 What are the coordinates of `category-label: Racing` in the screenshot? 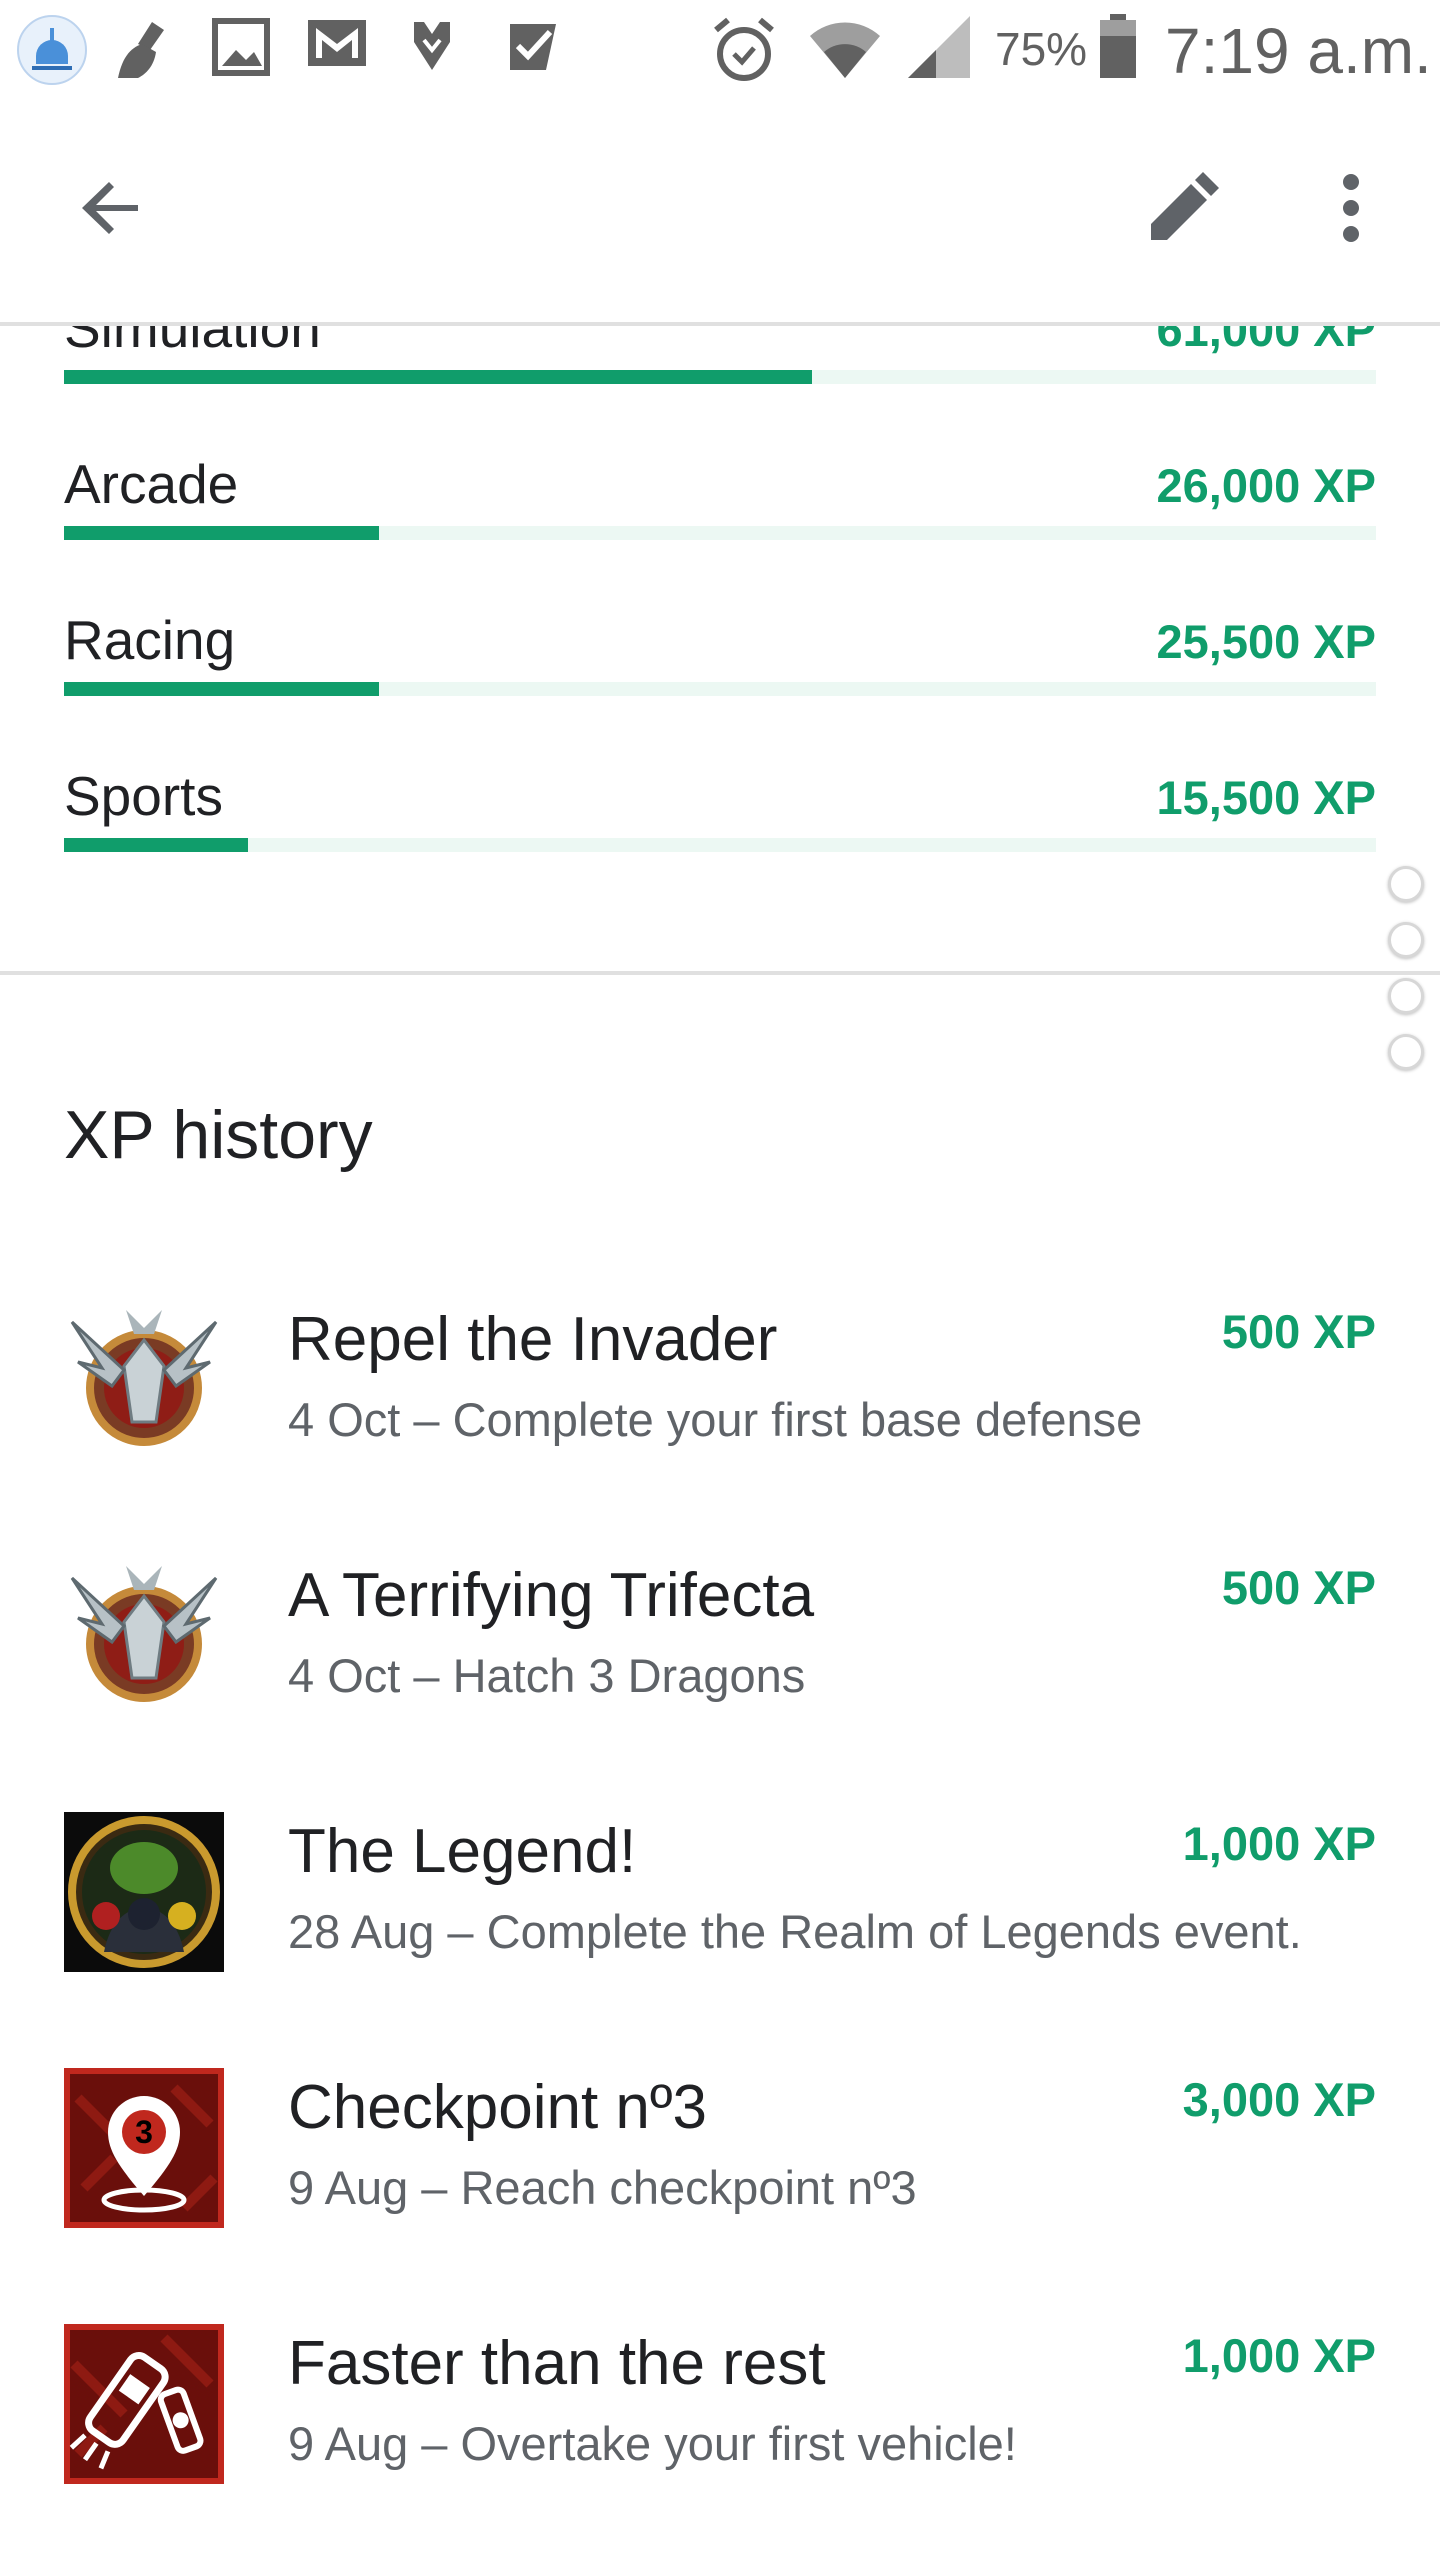 It's located at (150, 640).